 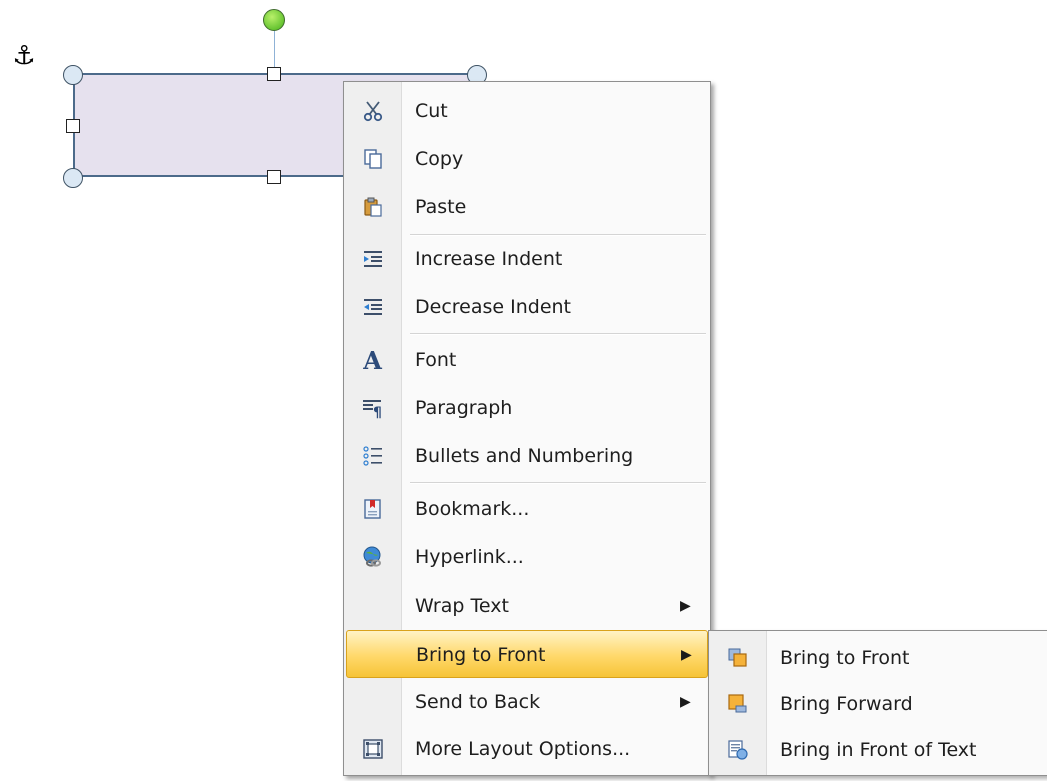 I want to click on submenu-item-label: Bring Forward, so click(x=846, y=704).